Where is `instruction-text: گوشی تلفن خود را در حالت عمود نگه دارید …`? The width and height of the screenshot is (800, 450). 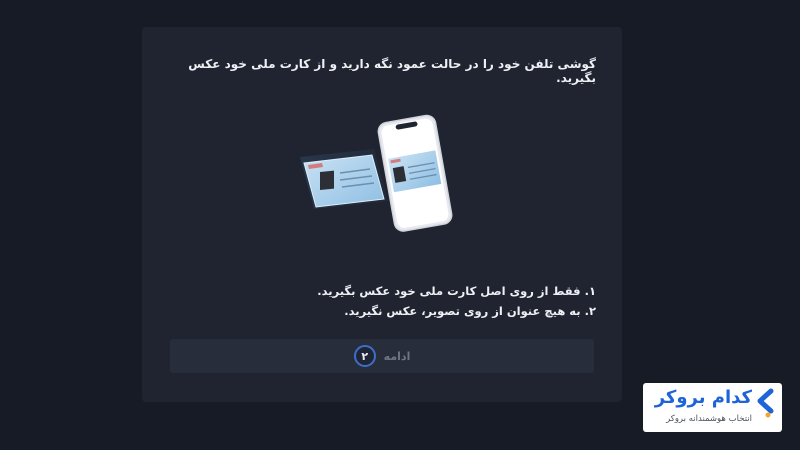 instruction-text: گوشی تلفن خود را در حالت عمود نگه دارید … is located at coordinates (392, 71).